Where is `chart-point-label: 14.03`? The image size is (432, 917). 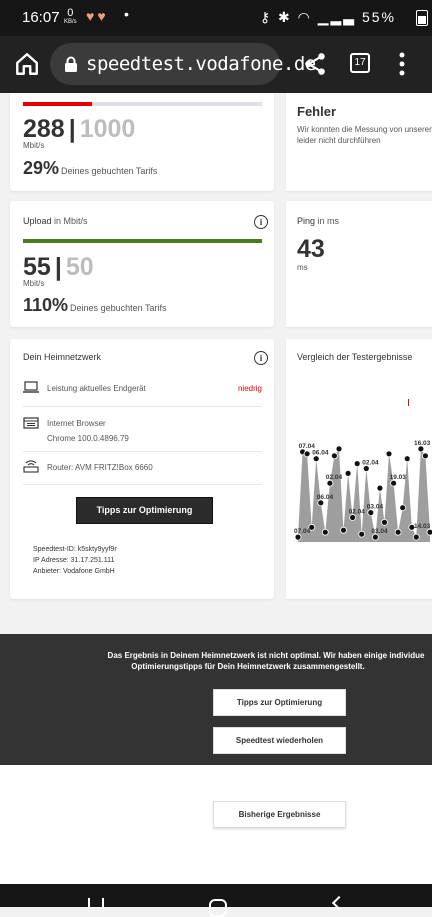
chart-point-label: 14.03 is located at coordinates (422, 526).